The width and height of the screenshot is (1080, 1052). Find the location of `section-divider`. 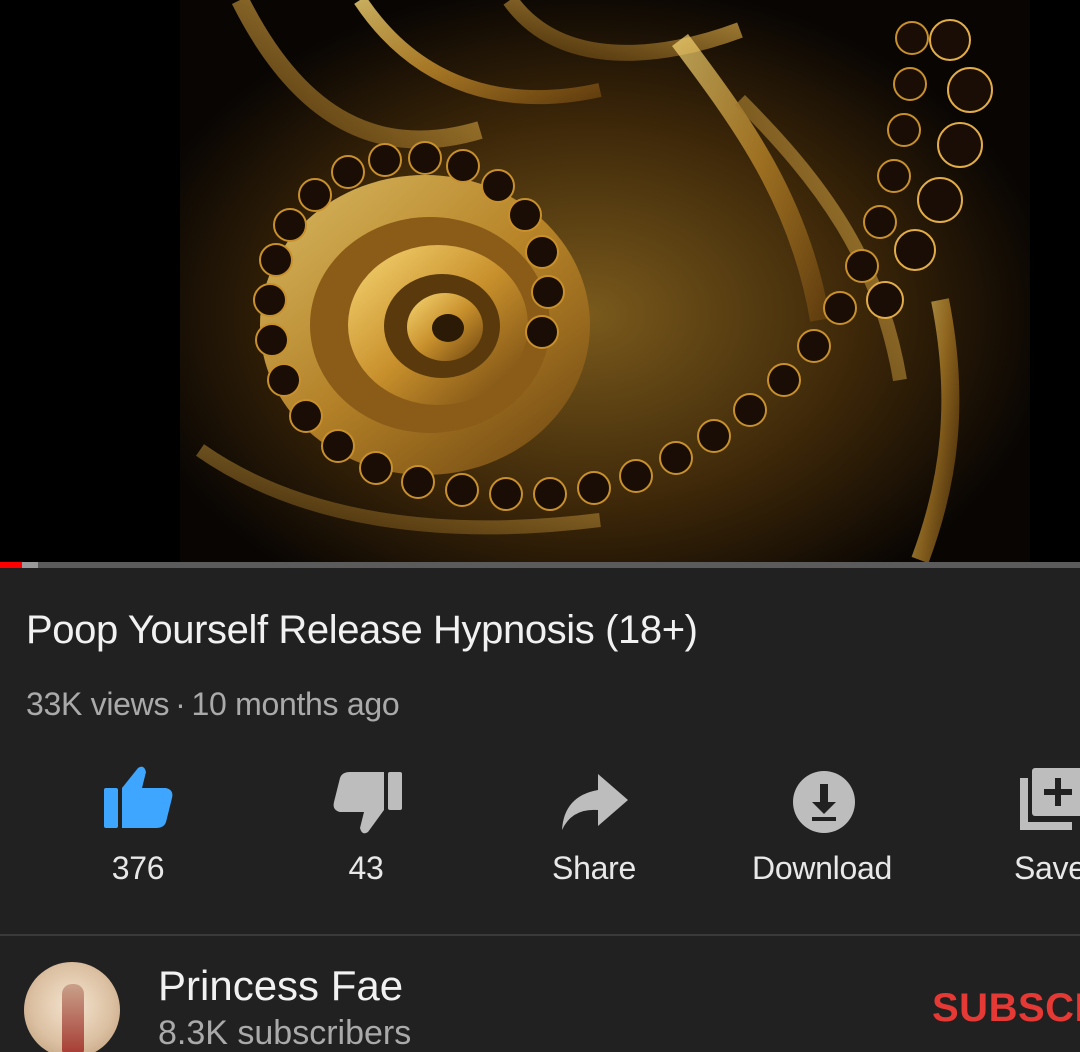

section-divider is located at coordinates (540, 935).